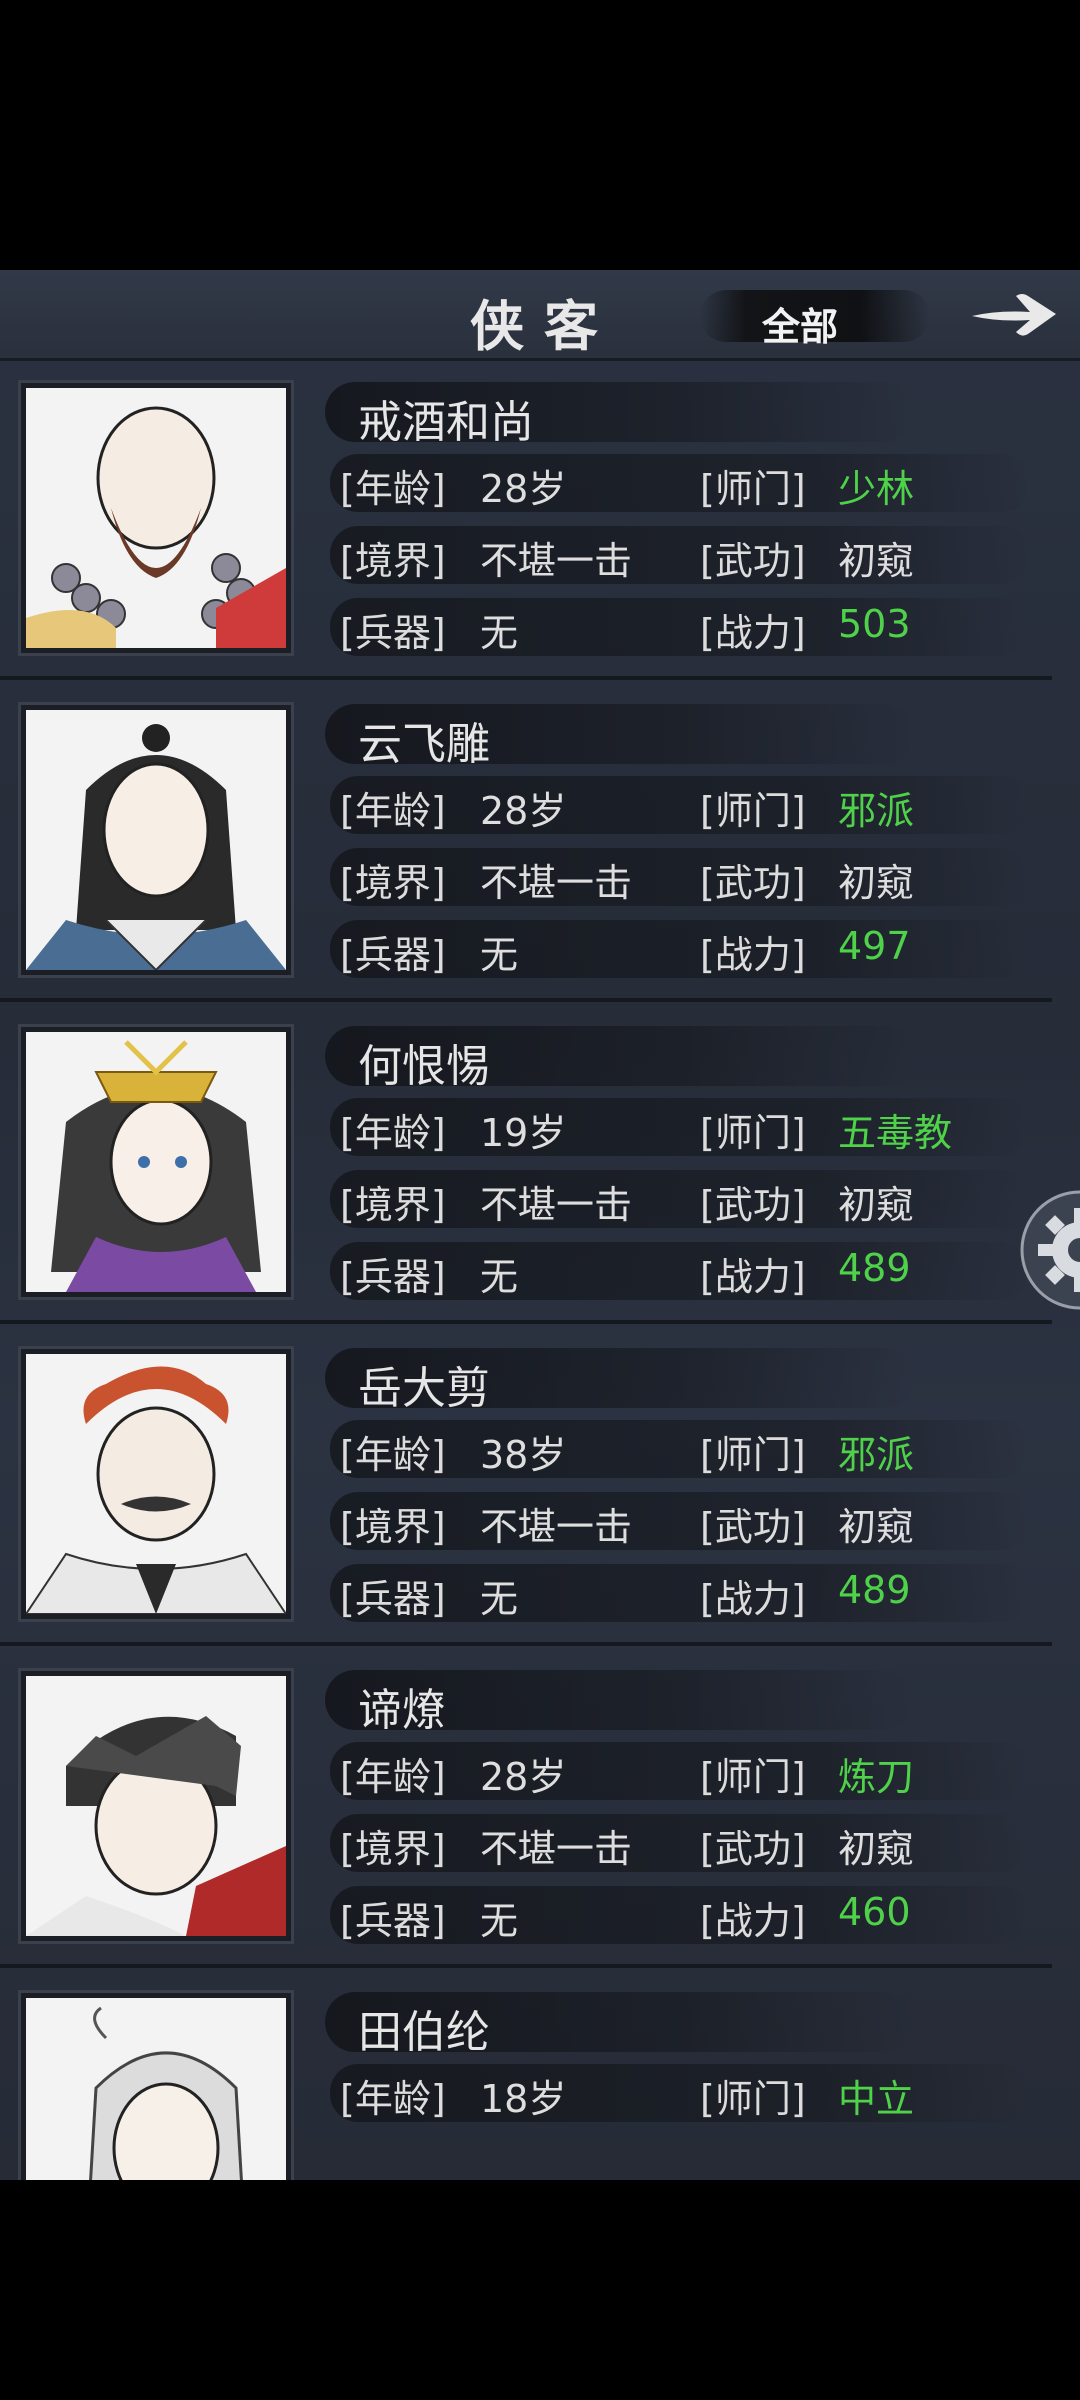 This screenshot has width=1080, height=2400. I want to click on header-bar: 侠客 全部, so click(540, 315).